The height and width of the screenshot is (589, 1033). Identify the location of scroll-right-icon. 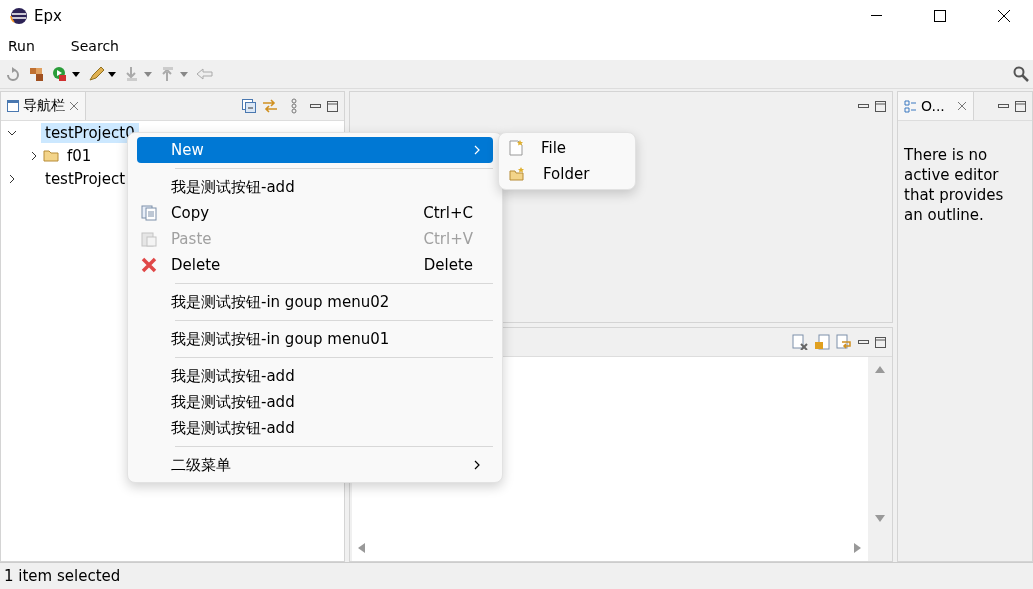
(858, 548).